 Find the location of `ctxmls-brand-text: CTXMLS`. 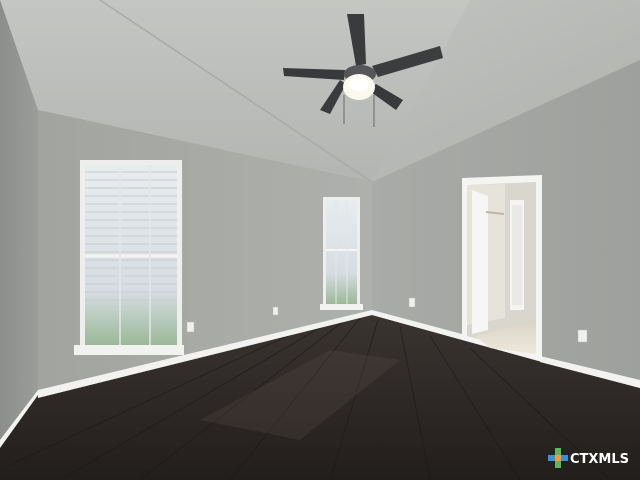

ctxmls-brand-text: CTXMLS is located at coordinates (599, 459).